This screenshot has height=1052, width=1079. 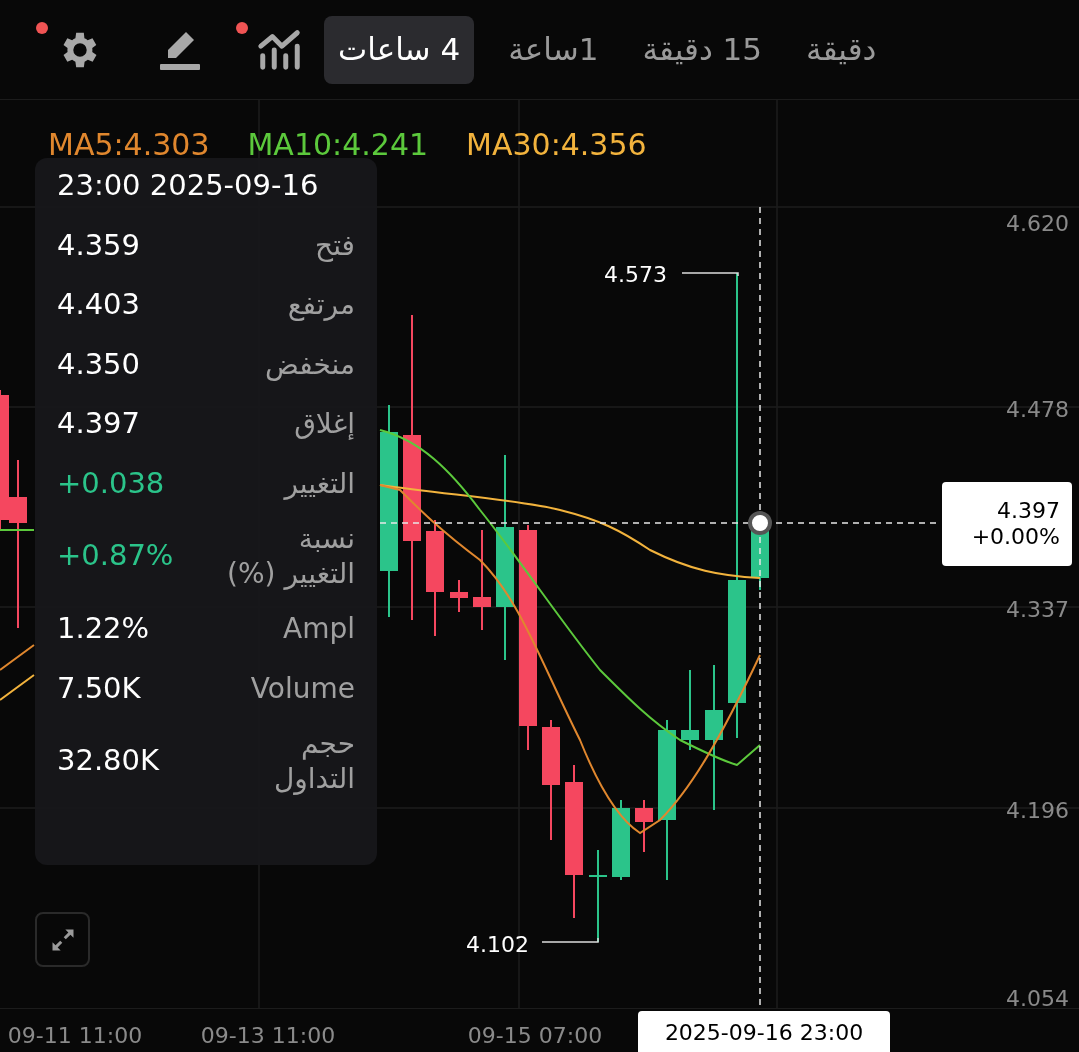 What do you see at coordinates (1037, 811) in the screenshot?
I see `price-axis-label: 4.196` at bounding box center [1037, 811].